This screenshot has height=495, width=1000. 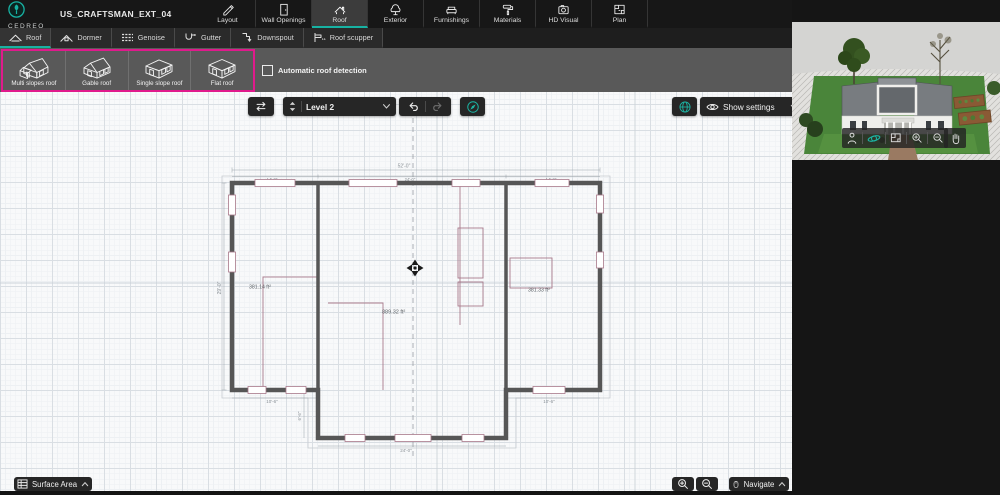 I want to click on zoom-in-icon, so click(x=683, y=484).